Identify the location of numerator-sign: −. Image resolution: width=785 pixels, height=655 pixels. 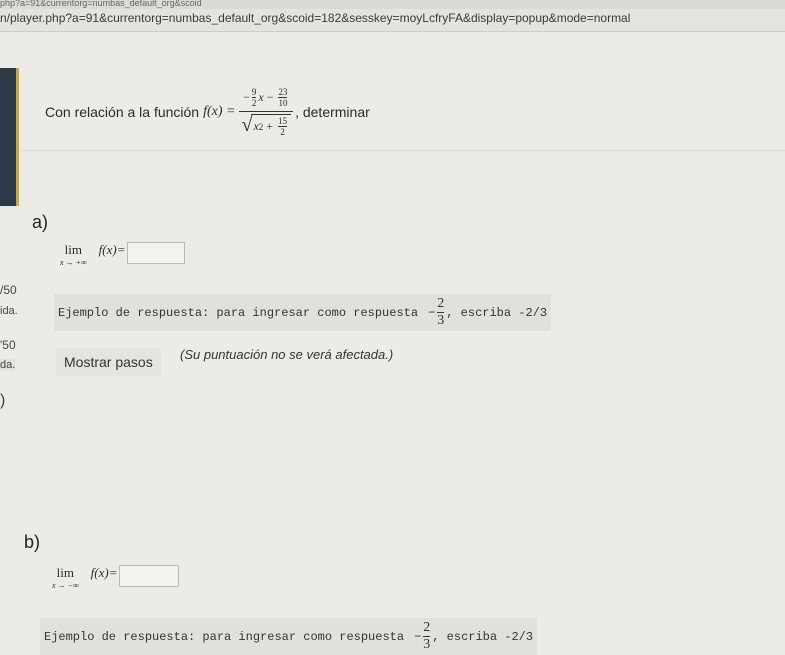
(246, 97).